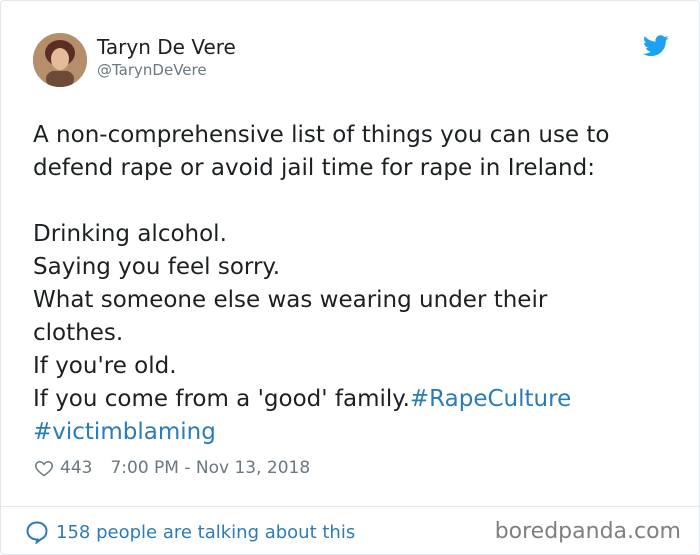 This screenshot has width=700, height=555. Describe the element at coordinates (587, 531) in the screenshot. I see `watermark-logo: boredpanda.com` at that location.